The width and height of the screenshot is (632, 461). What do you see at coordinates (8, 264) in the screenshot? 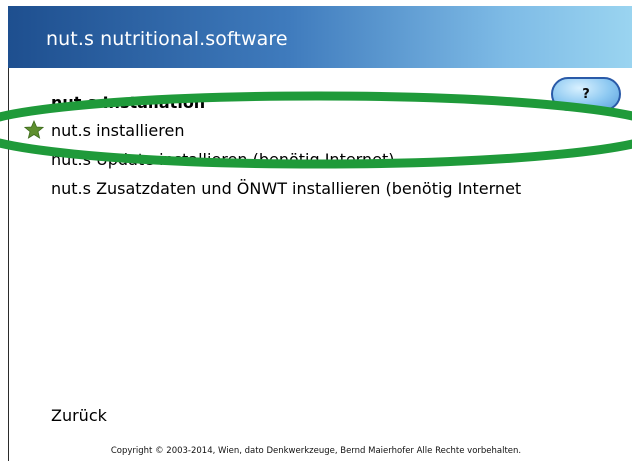
I see `left-border` at bounding box center [8, 264].